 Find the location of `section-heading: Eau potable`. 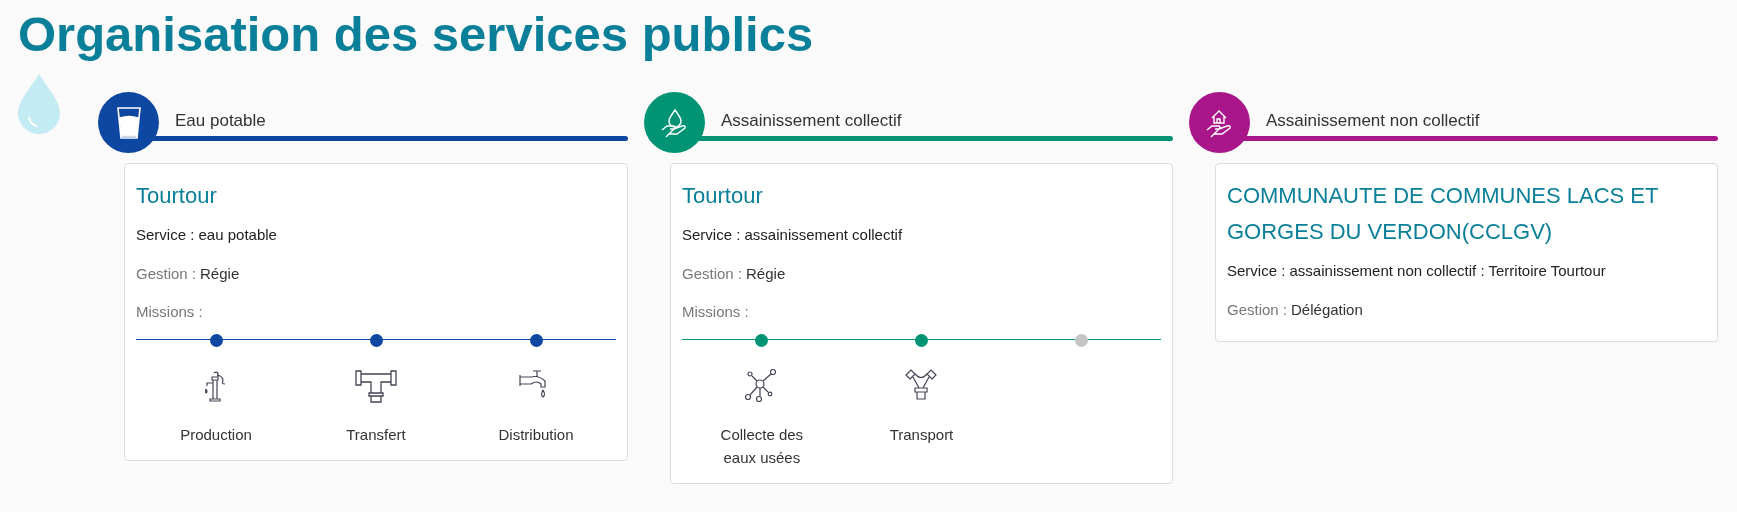

section-heading: Eau potable is located at coordinates (220, 121).